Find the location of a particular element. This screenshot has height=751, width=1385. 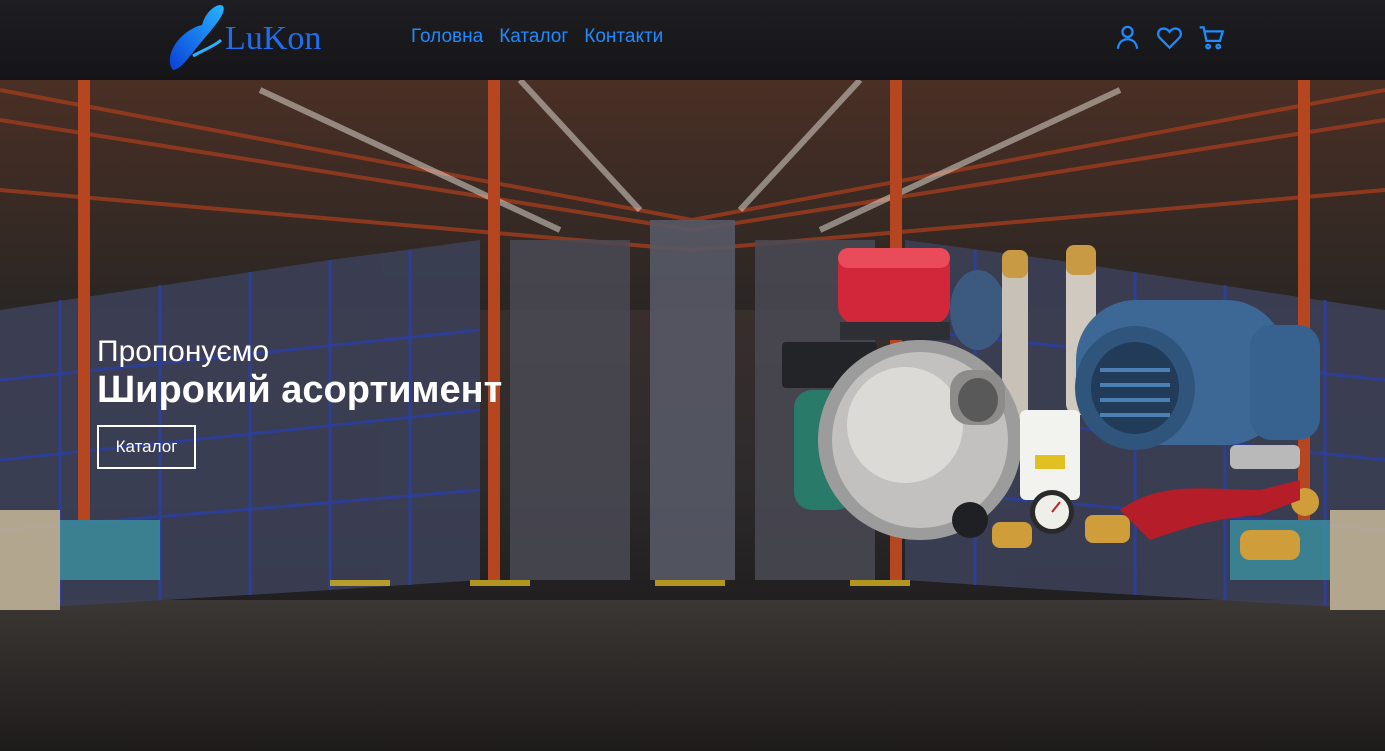

nav-link-home: Головна is located at coordinates (447, 37).